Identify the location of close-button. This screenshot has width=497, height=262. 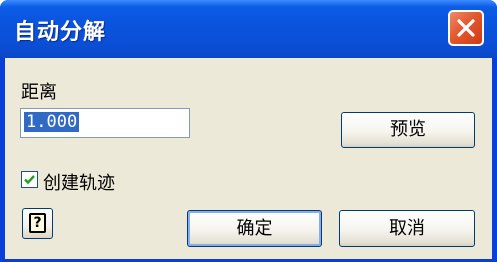
(466, 28).